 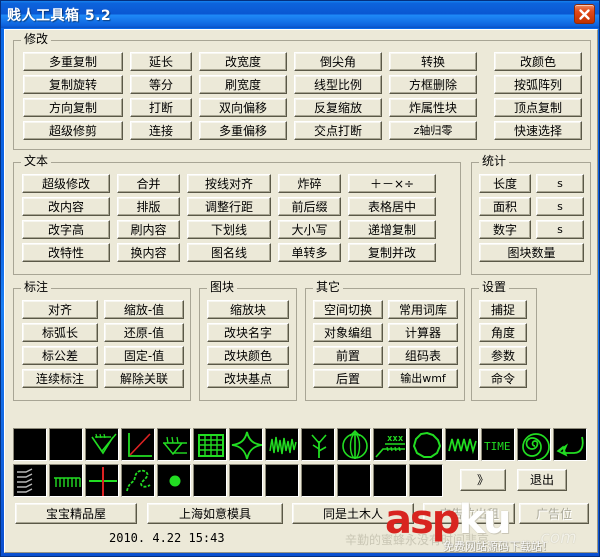 I want to click on button-bring-front: 前置, so click(x=348, y=355).